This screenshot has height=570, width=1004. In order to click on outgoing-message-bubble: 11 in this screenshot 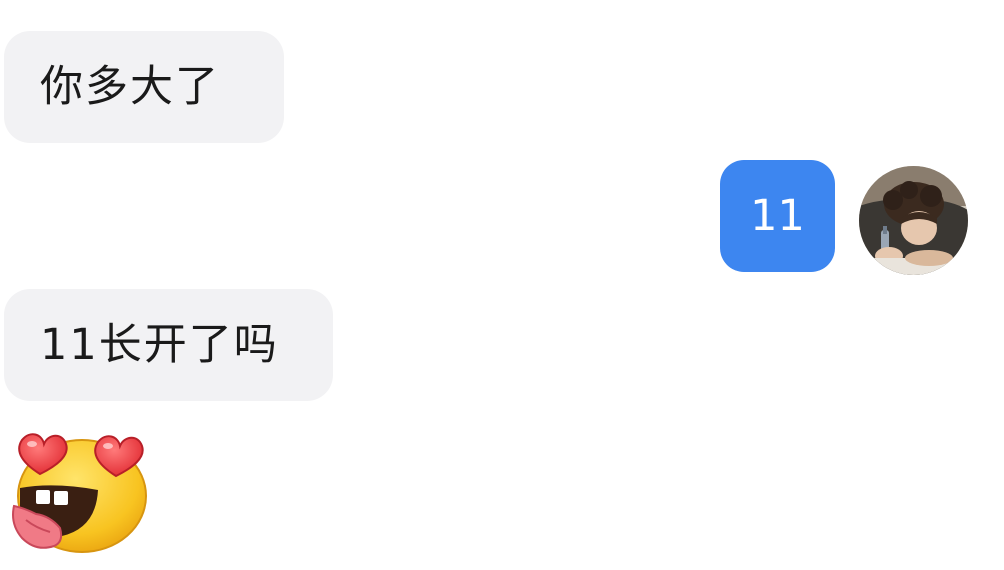, I will do `click(777, 216)`.